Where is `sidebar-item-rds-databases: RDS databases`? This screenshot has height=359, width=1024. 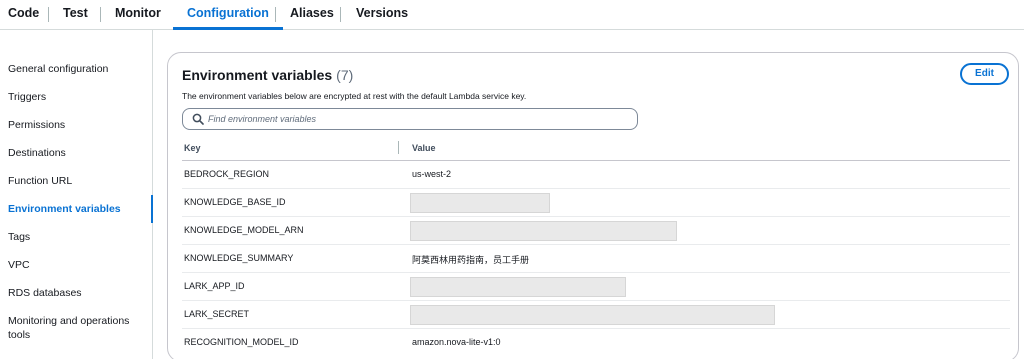 sidebar-item-rds-databases: RDS databases is located at coordinates (78, 293).